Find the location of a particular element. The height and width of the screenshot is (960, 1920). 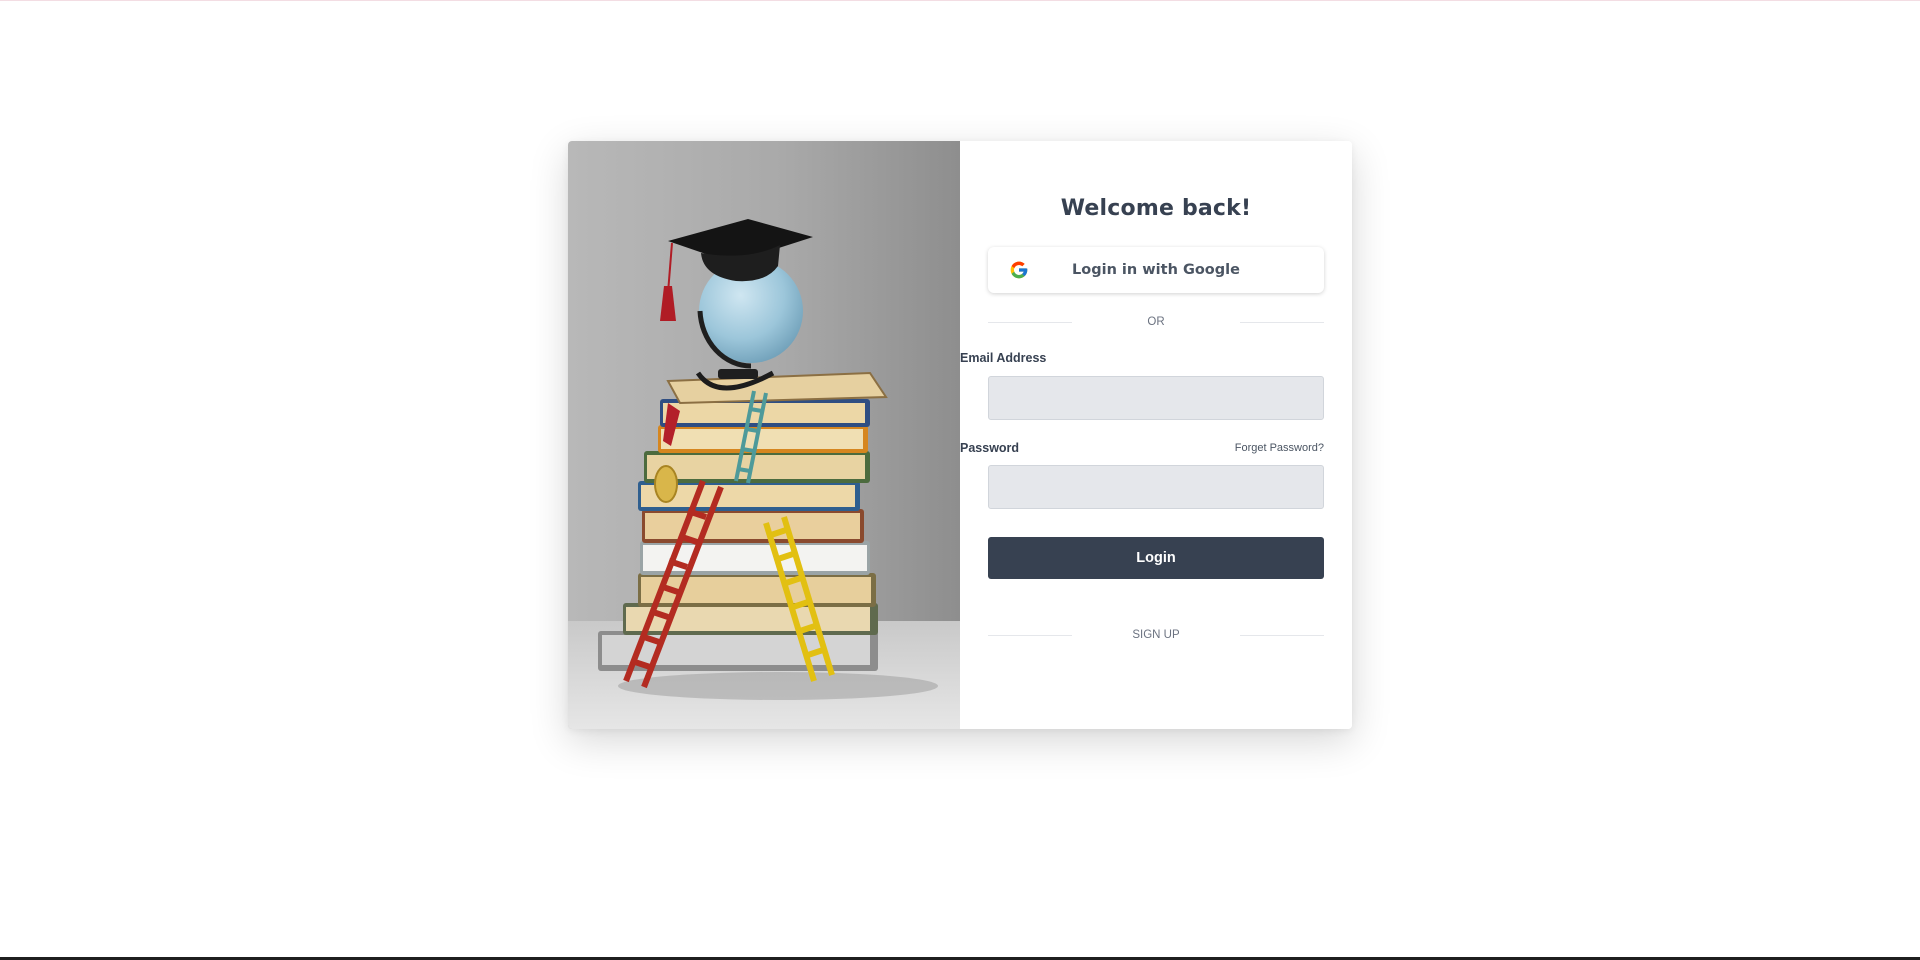

password-field is located at coordinates (1156, 487).